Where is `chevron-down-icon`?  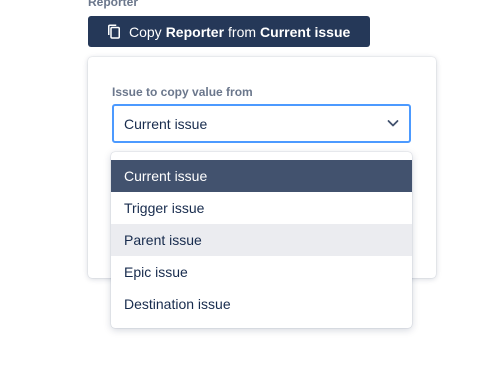
chevron-down-icon is located at coordinates (393, 123).